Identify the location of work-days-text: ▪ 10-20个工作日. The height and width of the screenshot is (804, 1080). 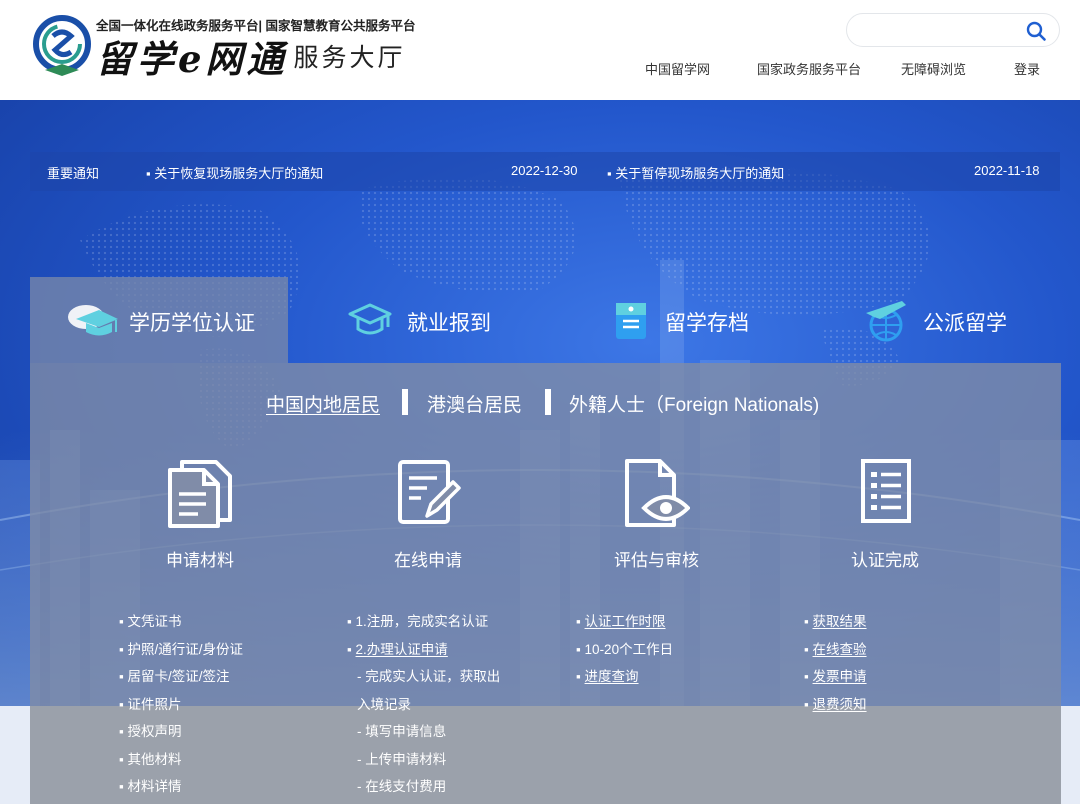
(625, 649).